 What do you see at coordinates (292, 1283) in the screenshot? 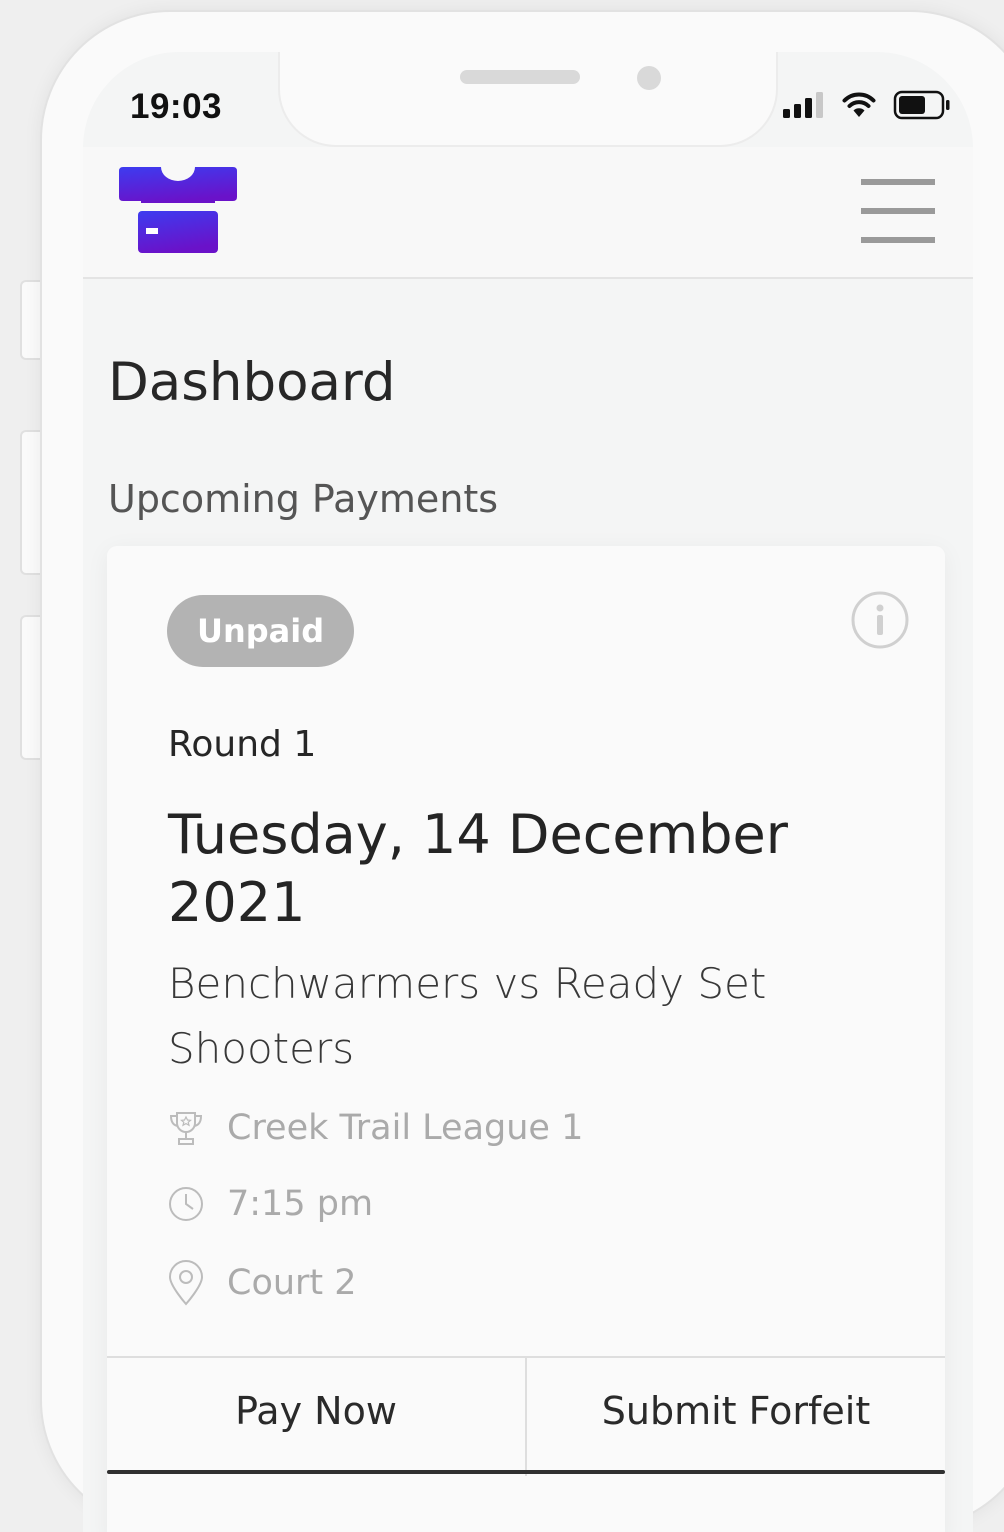
I see `court-name: Court 2` at bounding box center [292, 1283].